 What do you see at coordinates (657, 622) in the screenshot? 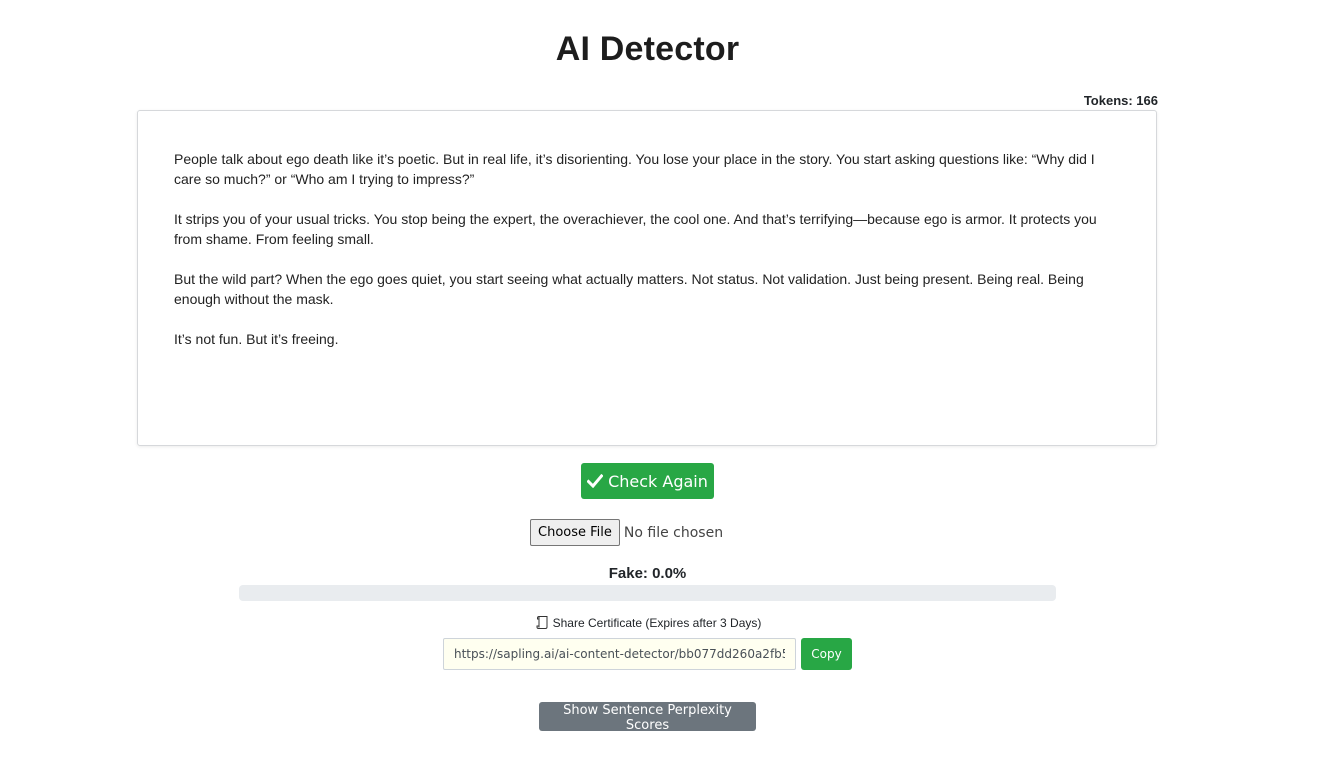
I see `share-certificate-text: Share Certificate (Expires after 3 Days)` at bounding box center [657, 622].